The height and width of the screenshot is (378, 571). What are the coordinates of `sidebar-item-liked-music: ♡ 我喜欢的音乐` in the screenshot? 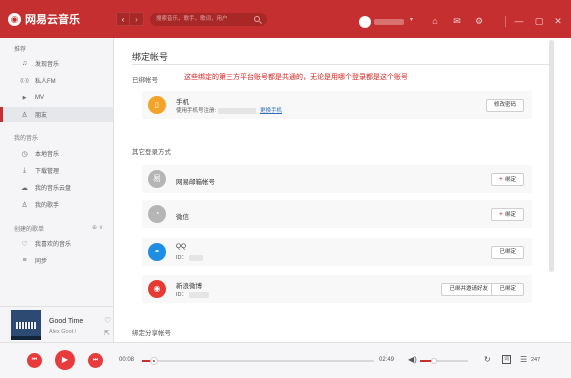 It's located at (56, 243).